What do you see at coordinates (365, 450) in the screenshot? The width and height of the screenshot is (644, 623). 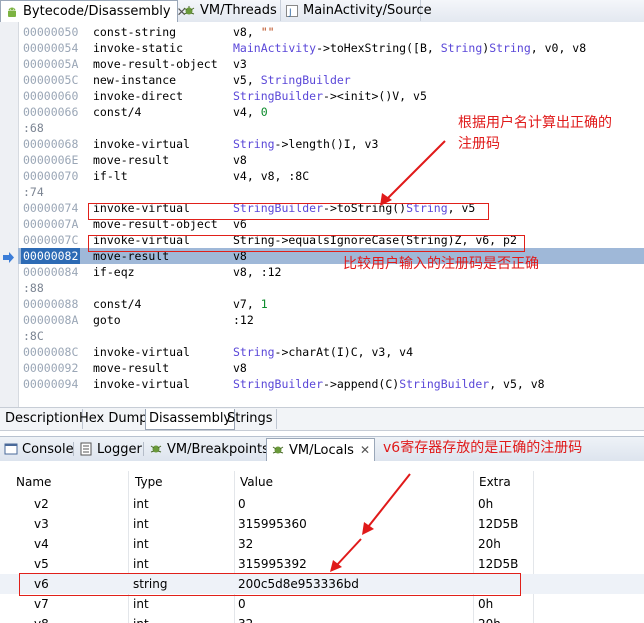 I see `close-icon: ✕` at bounding box center [365, 450].